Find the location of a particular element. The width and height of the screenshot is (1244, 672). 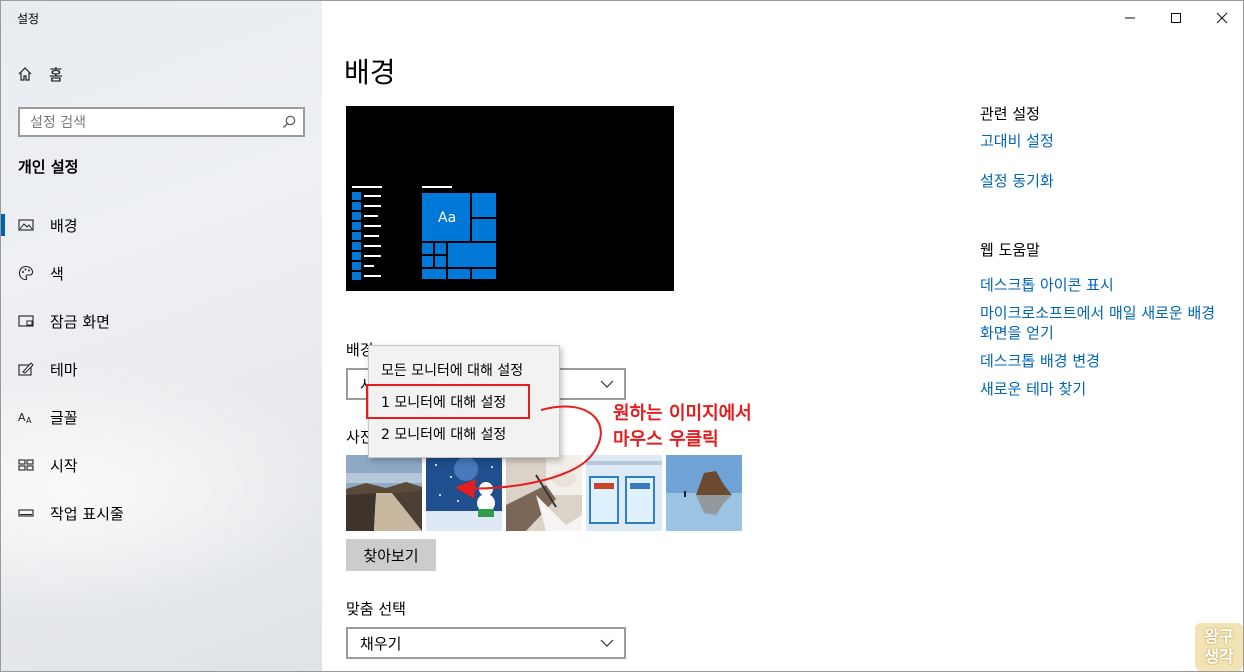

sidebar-item-label: 배경 is located at coordinates (64, 225).